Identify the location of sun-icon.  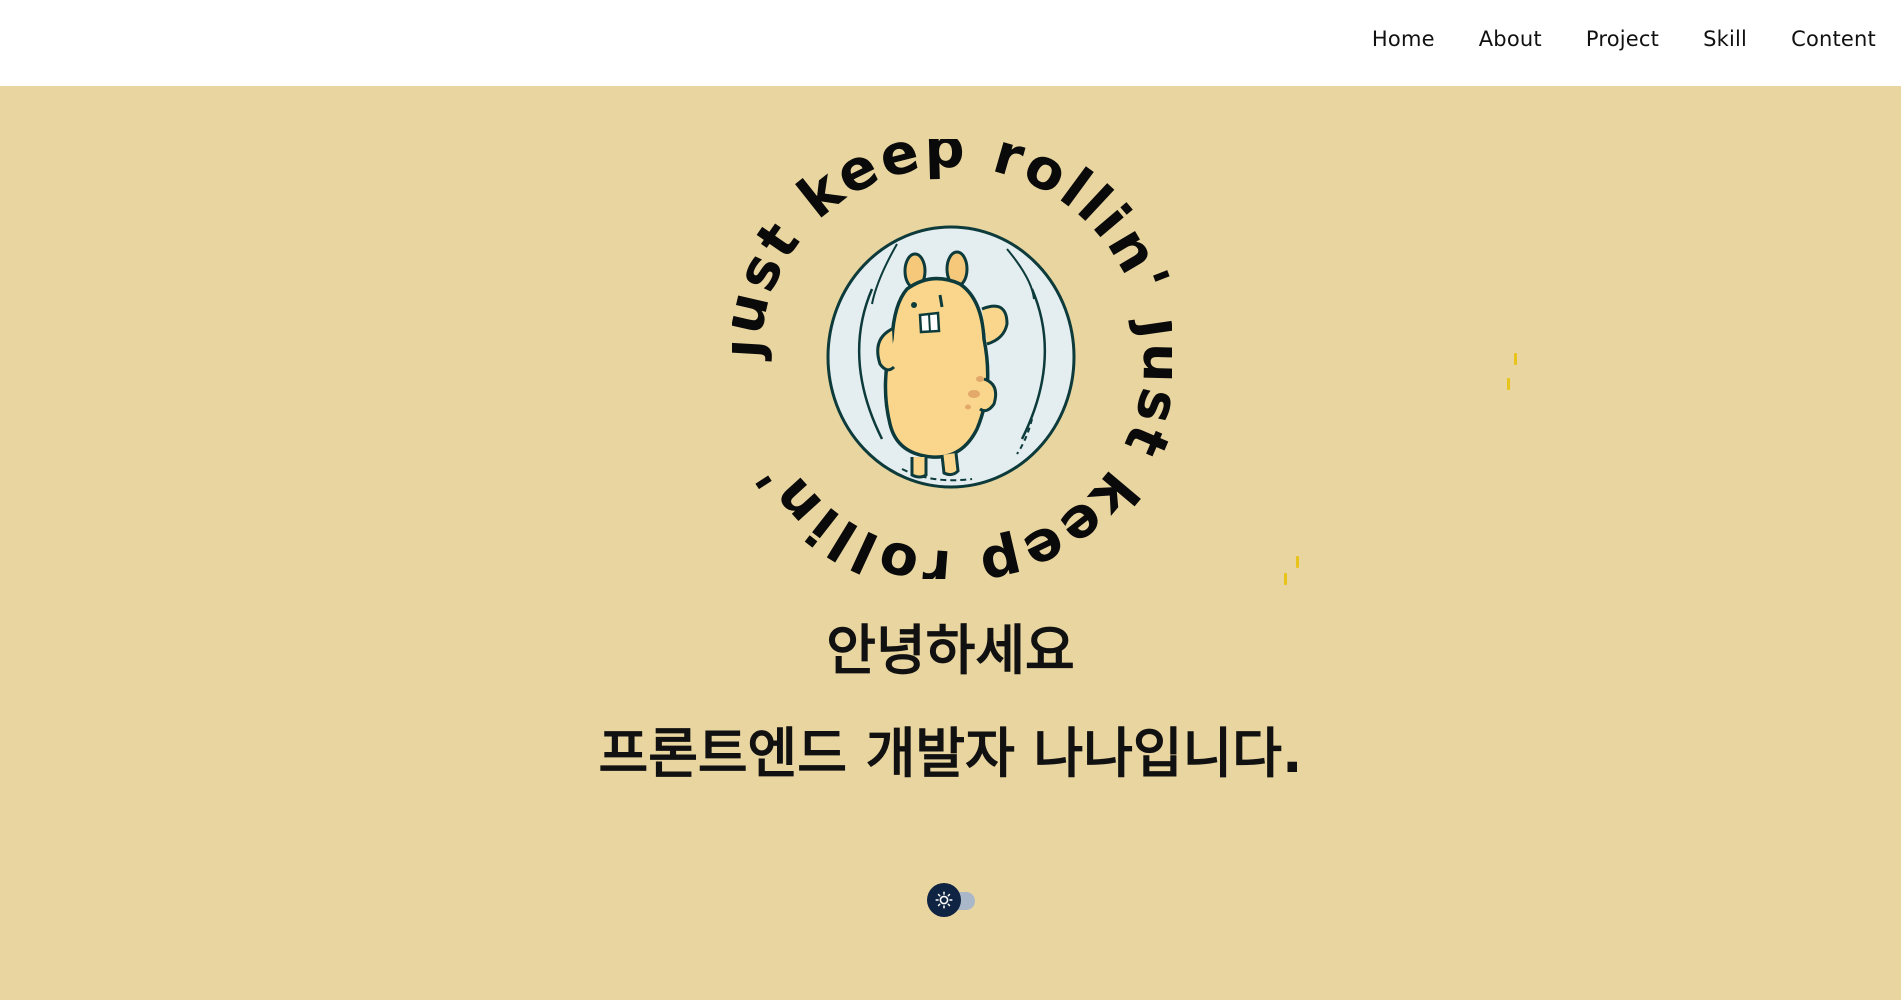
(944, 900).